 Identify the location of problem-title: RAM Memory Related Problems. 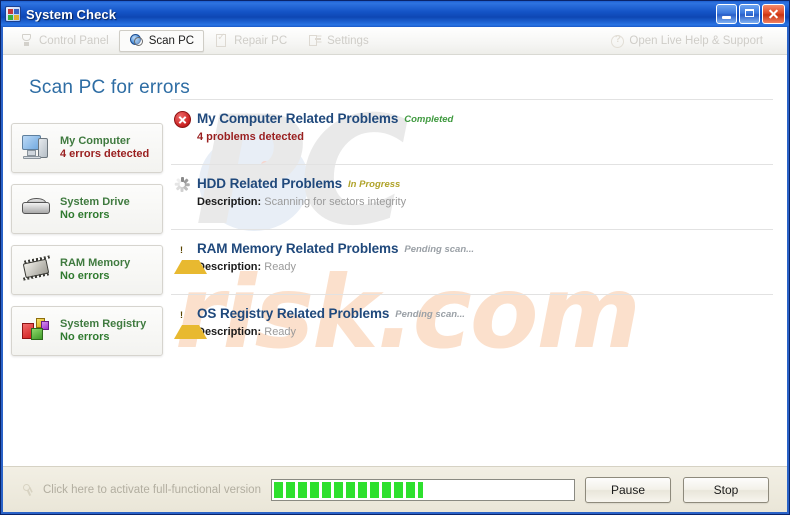
(298, 248).